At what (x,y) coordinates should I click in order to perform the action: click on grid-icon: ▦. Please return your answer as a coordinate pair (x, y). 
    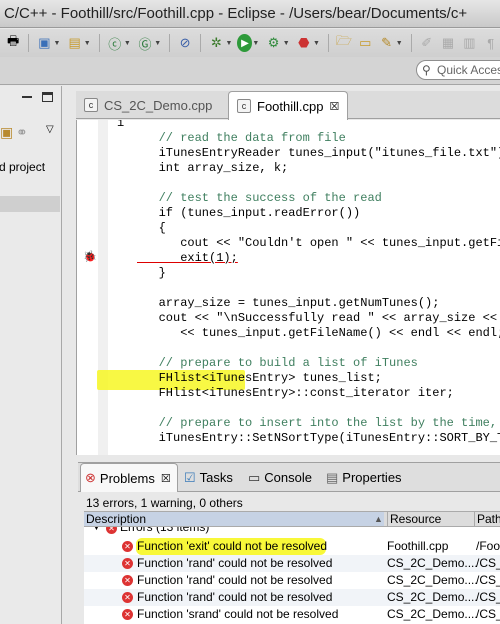
    Looking at the image, I should click on (448, 43).